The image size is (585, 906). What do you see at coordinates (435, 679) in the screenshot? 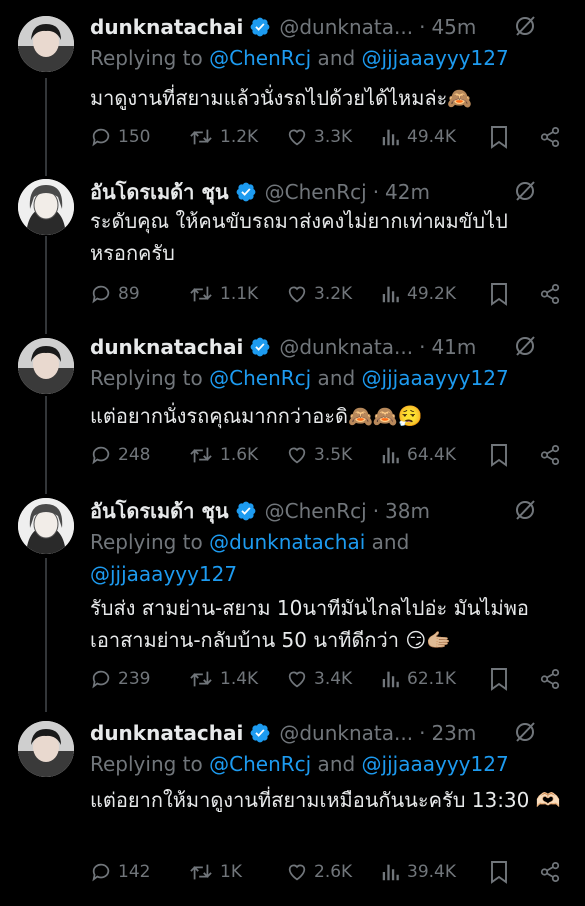
I see `views-button: 62.1K` at bounding box center [435, 679].